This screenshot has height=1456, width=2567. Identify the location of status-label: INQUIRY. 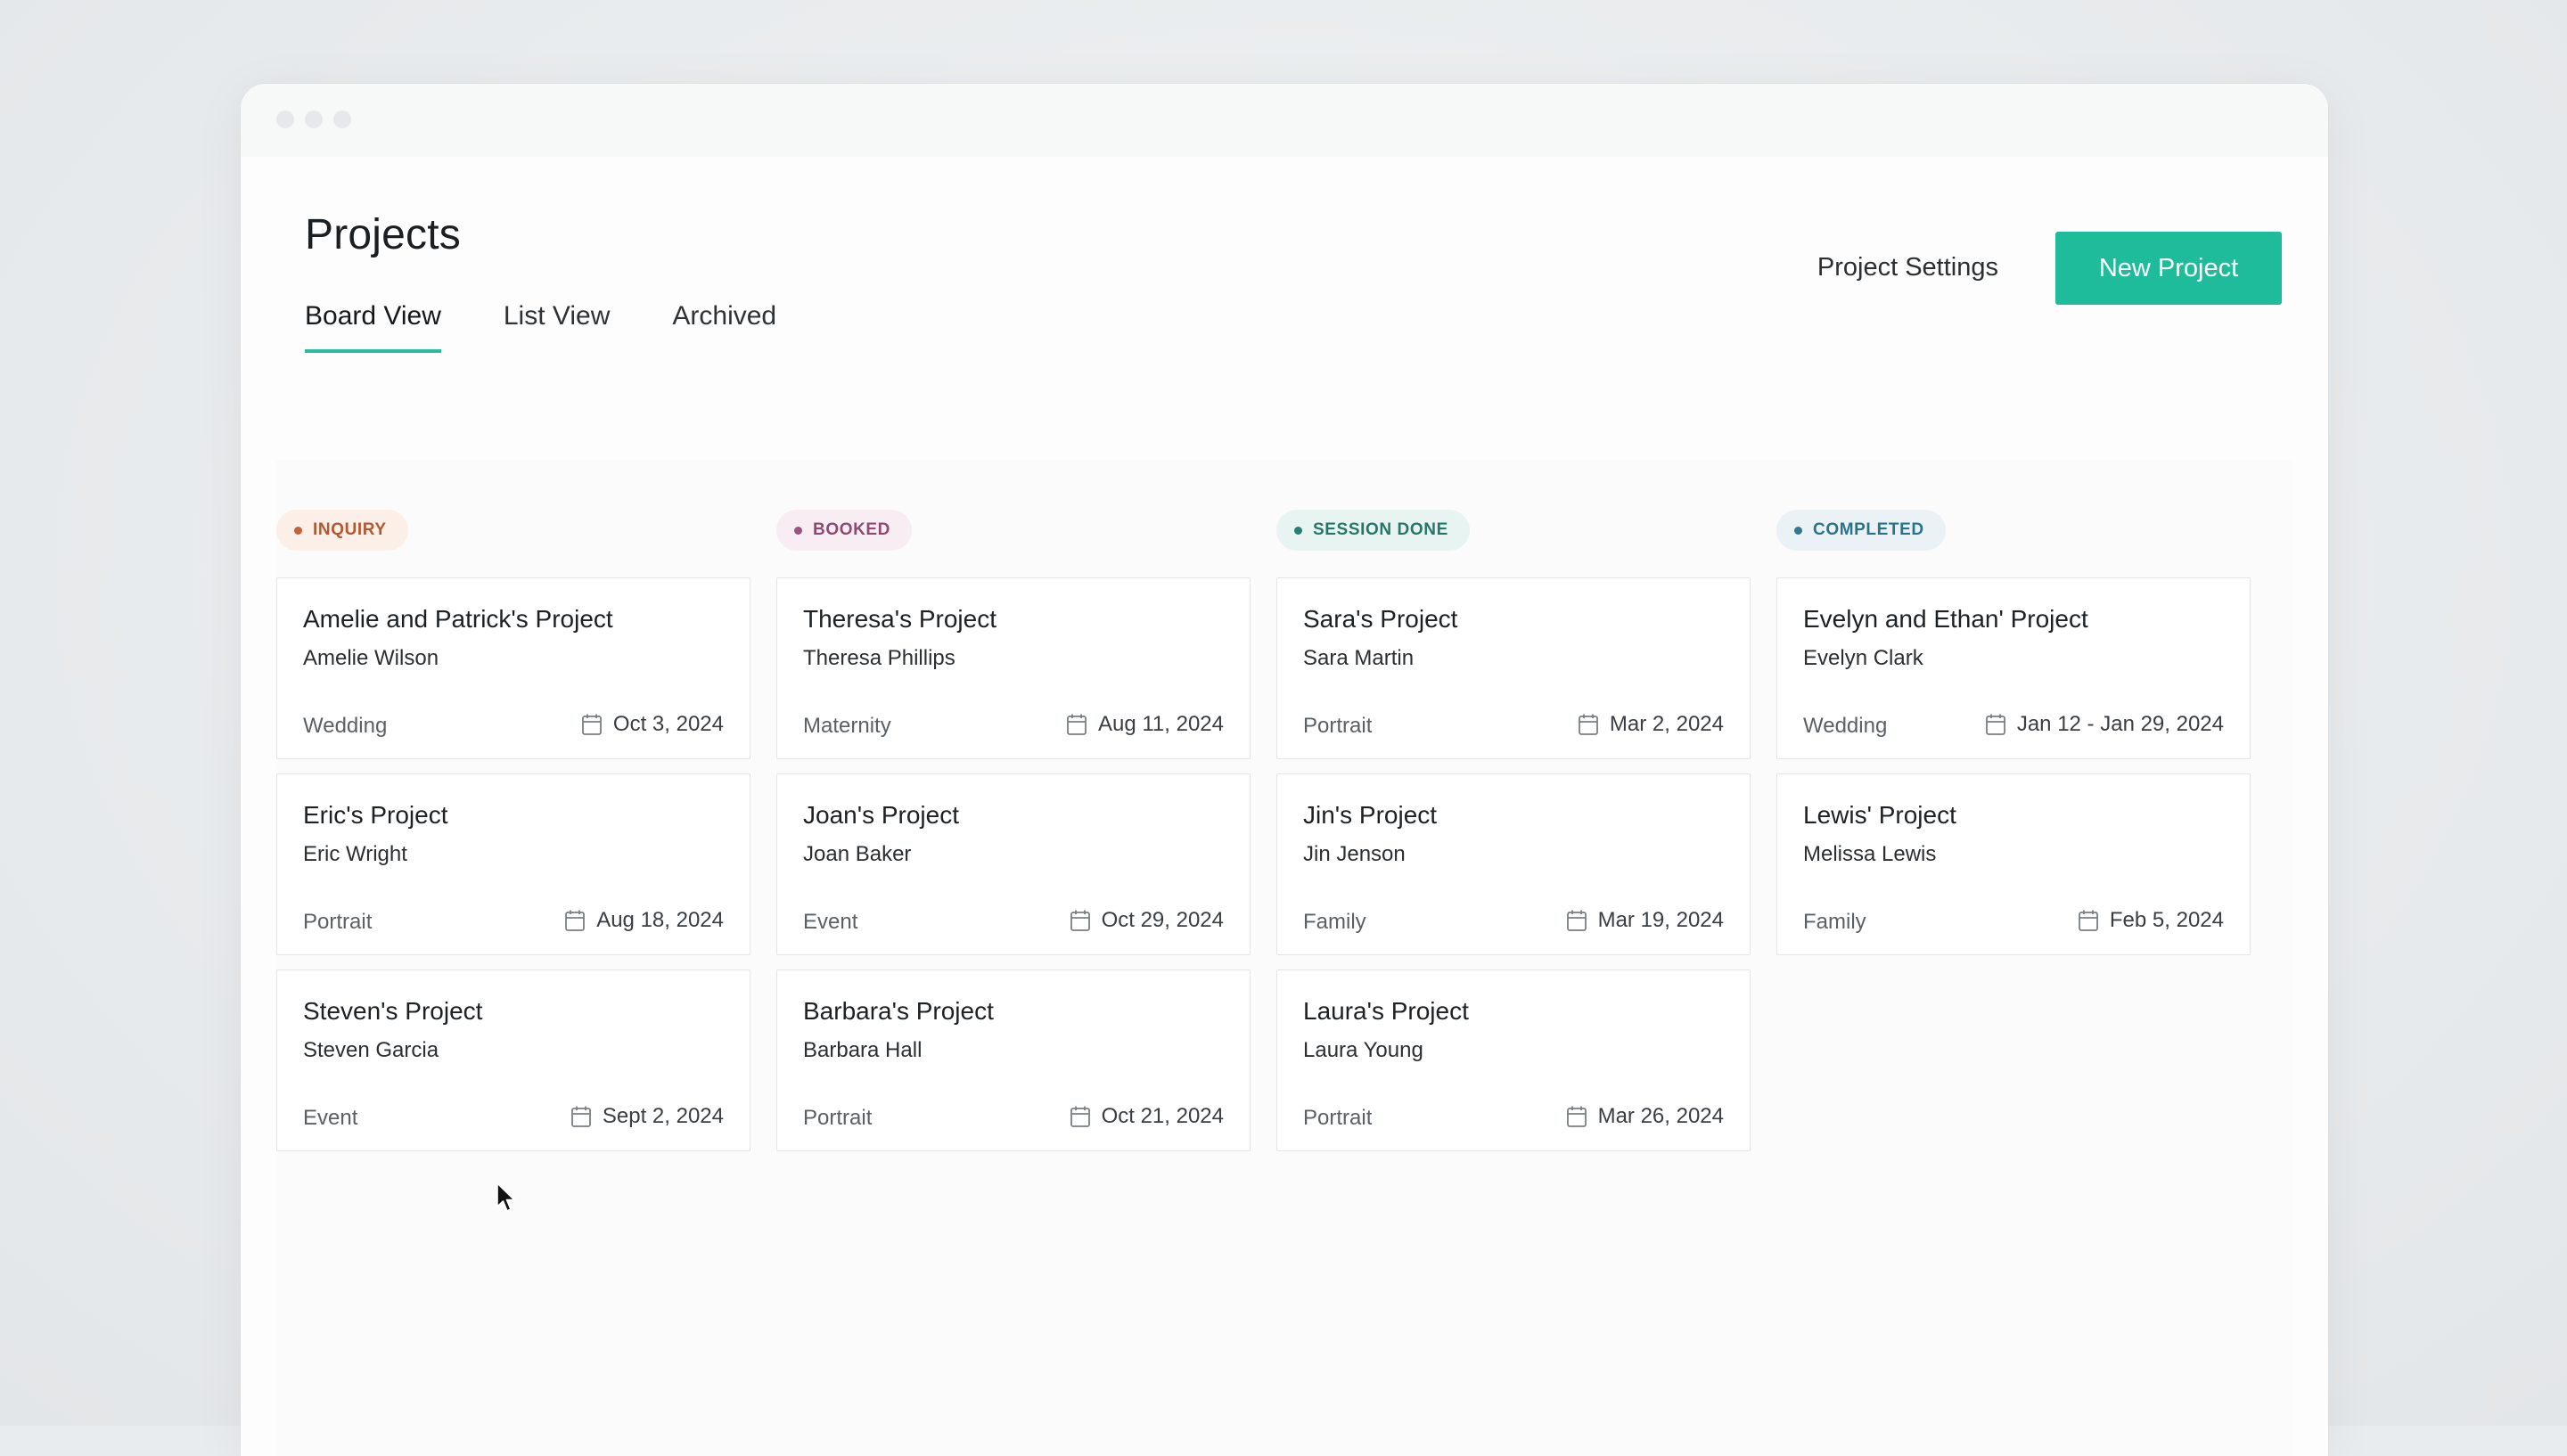
(350, 530).